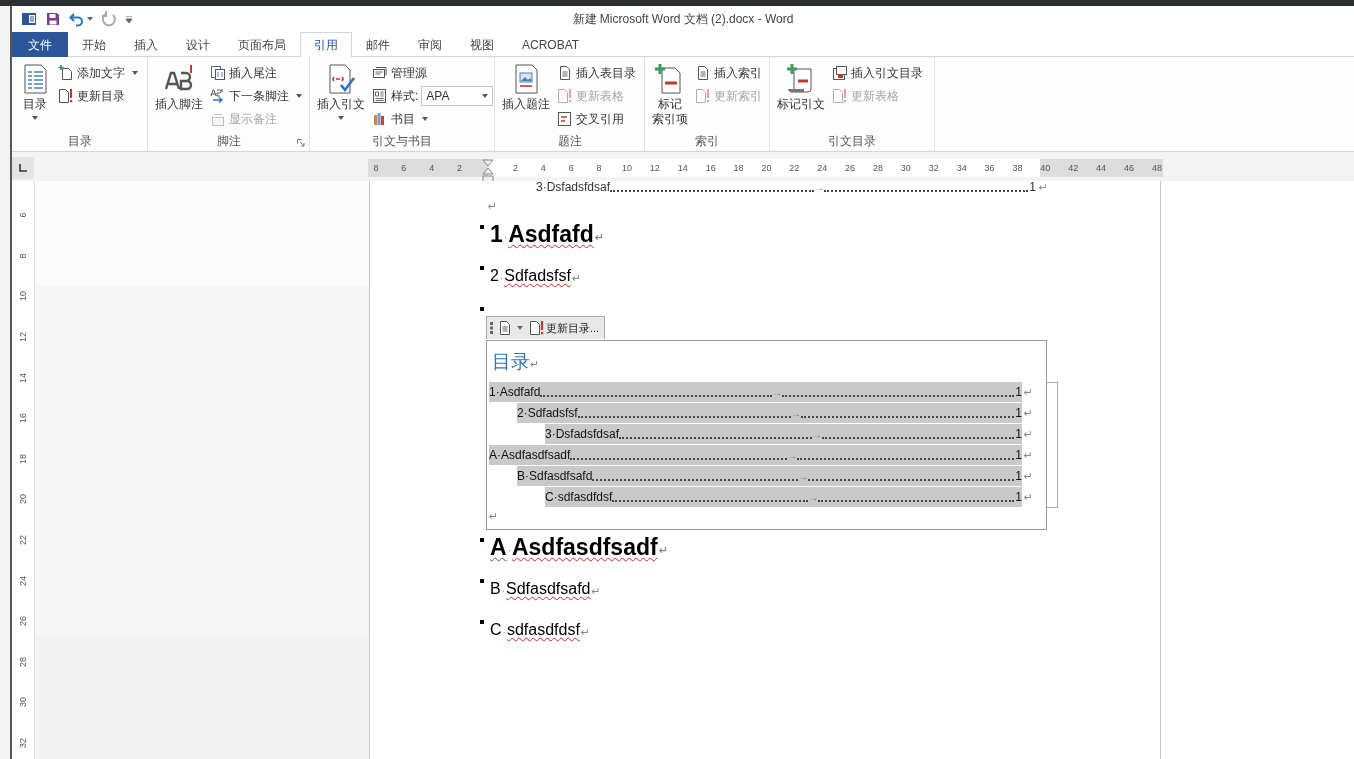 This screenshot has height=759, width=1354. What do you see at coordinates (23, 418) in the screenshot?
I see `ruler-number: 16` at bounding box center [23, 418].